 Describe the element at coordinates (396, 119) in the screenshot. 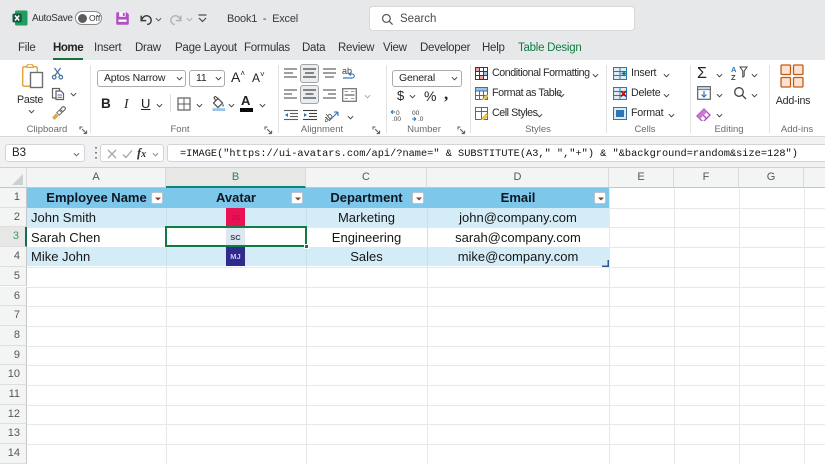

I see `svg-text: .00` at that location.